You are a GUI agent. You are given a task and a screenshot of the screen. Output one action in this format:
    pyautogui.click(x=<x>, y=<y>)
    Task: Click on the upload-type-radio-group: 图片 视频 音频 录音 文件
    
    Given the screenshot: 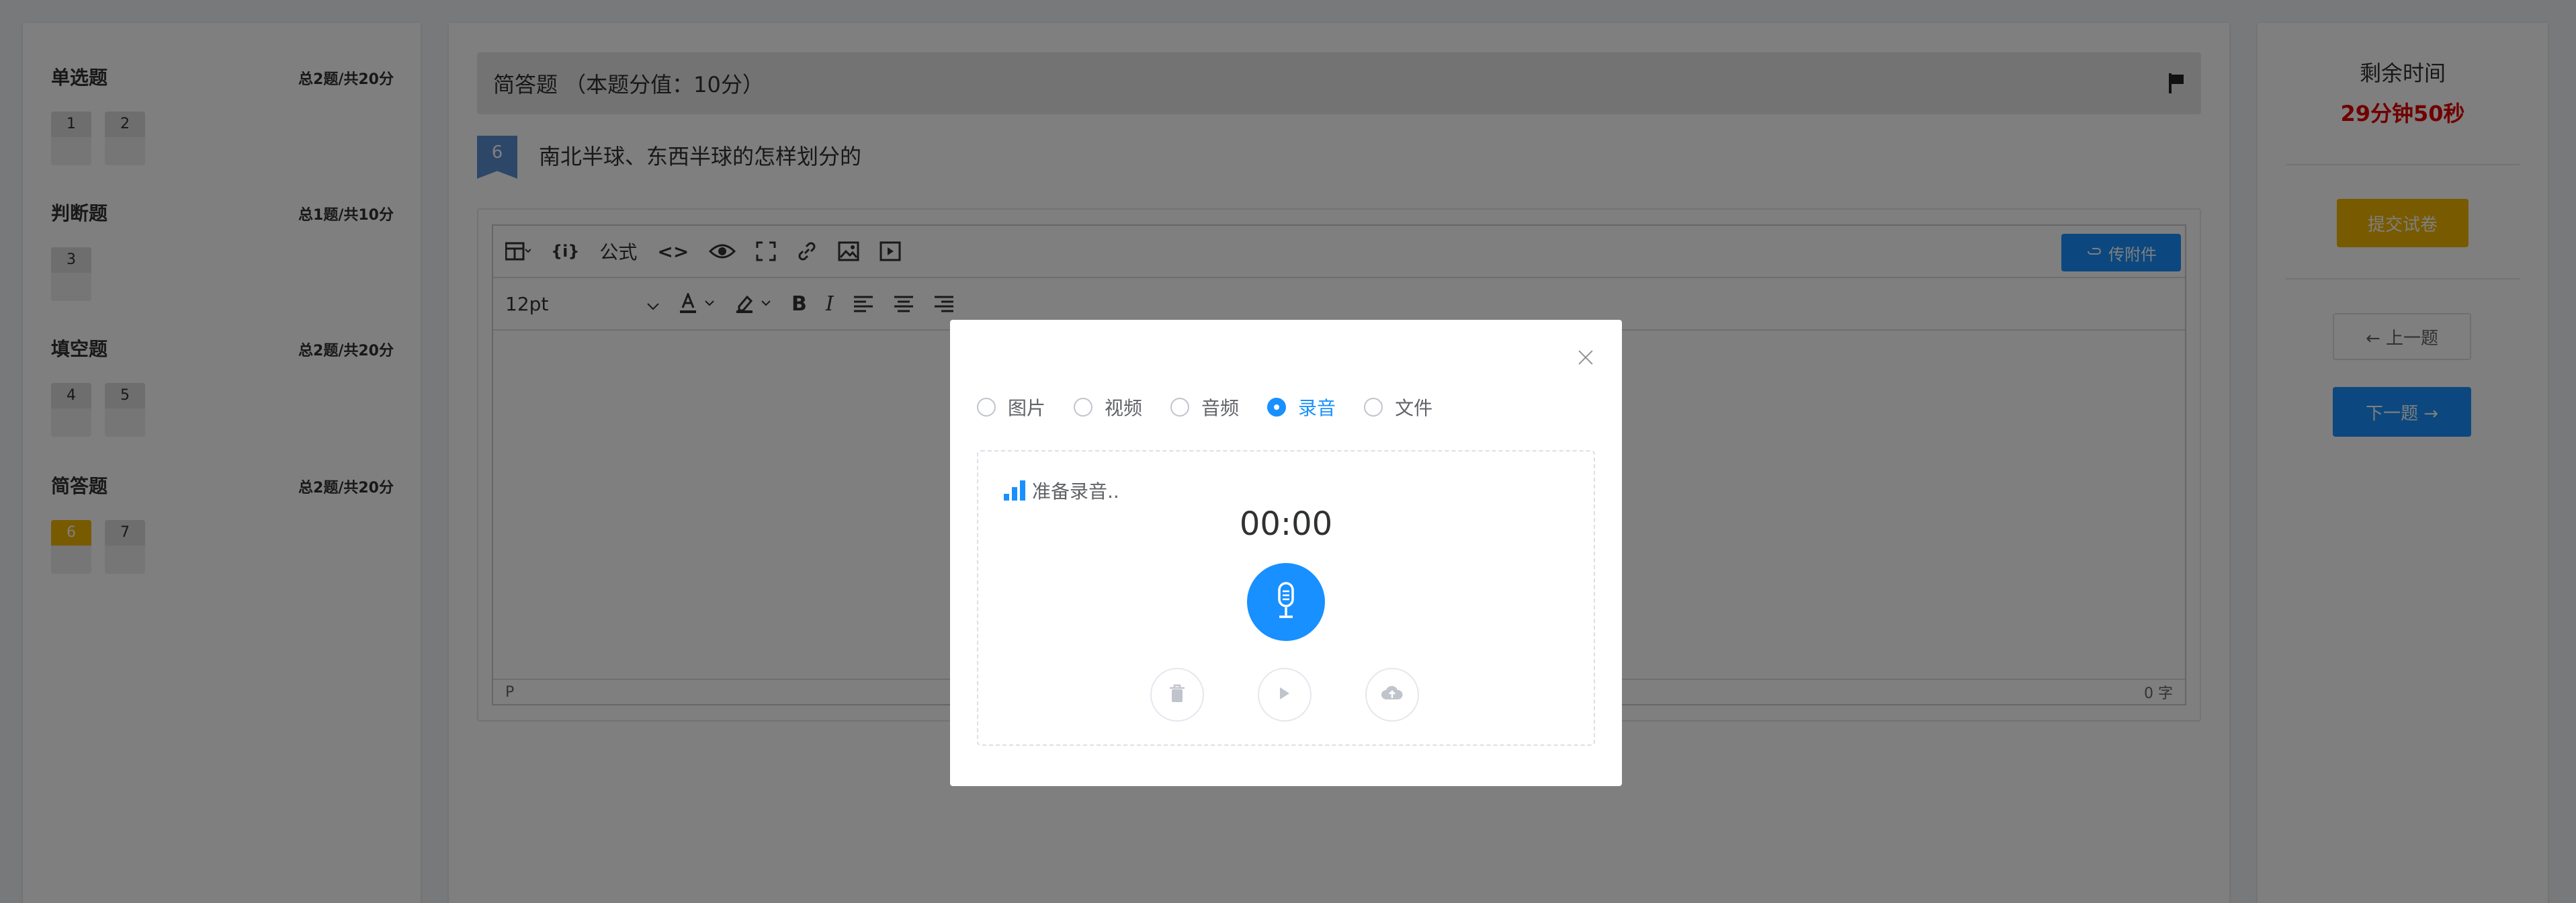 What is the action you would take?
    pyautogui.click(x=1204, y=407)
    